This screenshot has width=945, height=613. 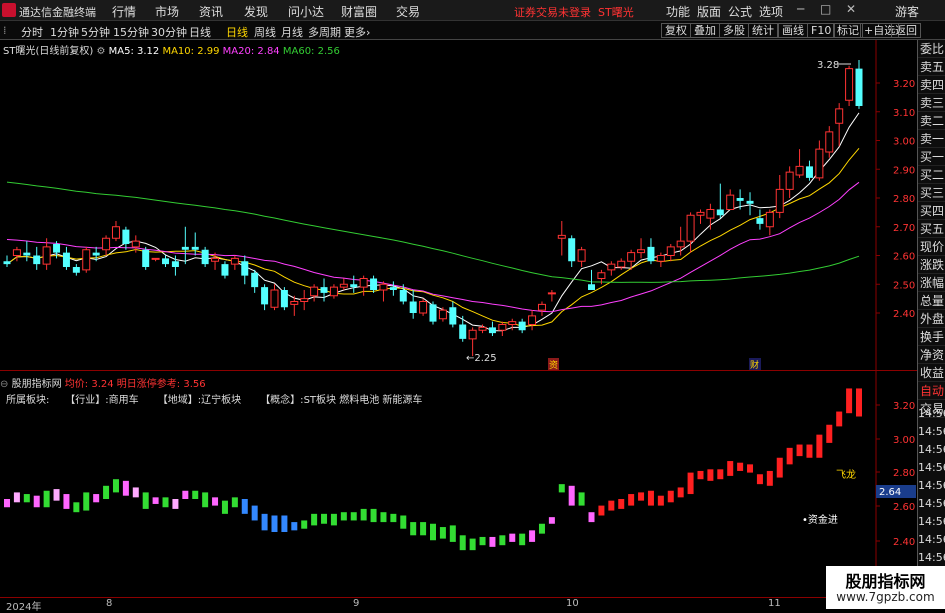 I want to click on ma10-label-text: MA10:, so click(x=178, y=51).